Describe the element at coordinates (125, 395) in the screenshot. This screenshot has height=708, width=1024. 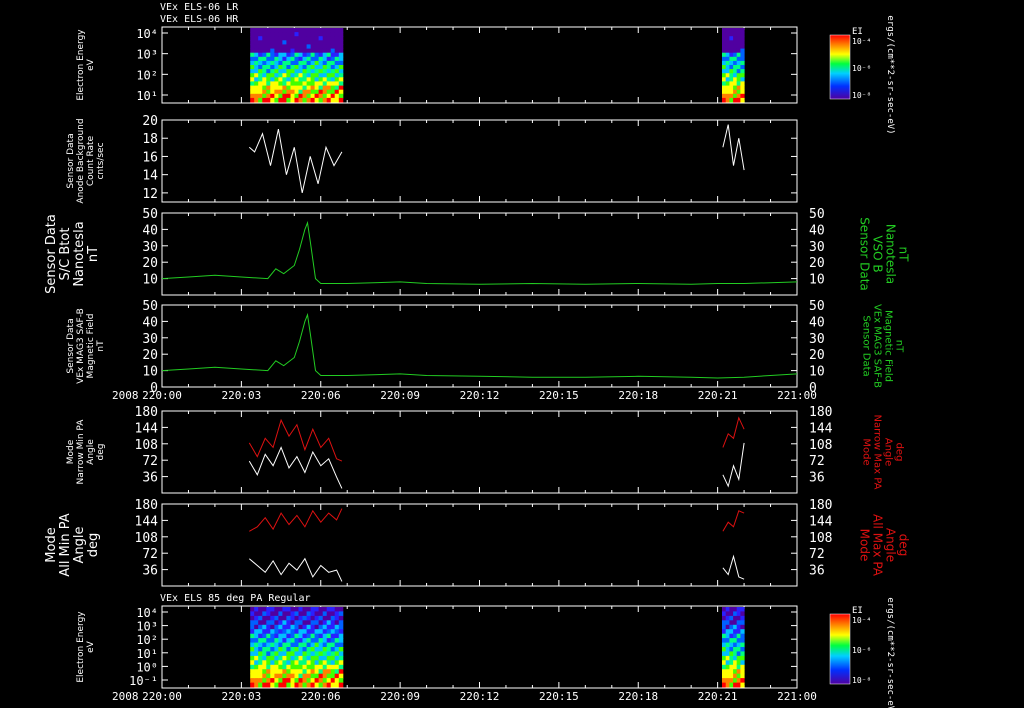
I see `year-label: 2008` at that location.